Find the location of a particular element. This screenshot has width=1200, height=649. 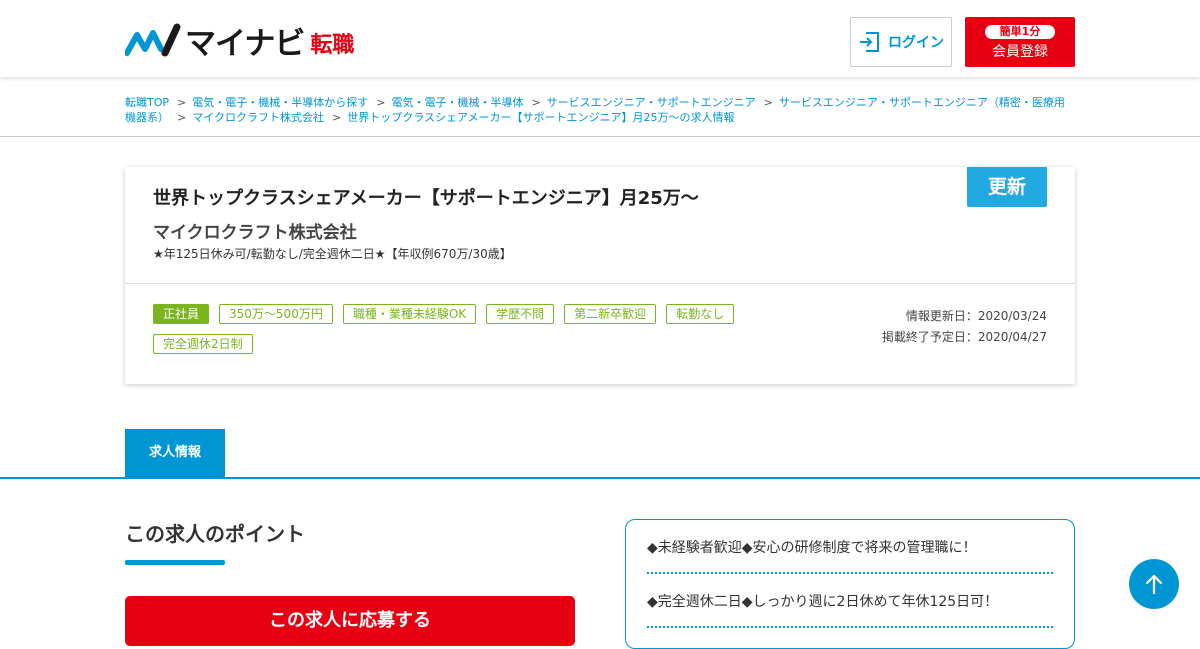

point-item: ◆完全週休二日◆しっかり週に2日休めて年休125日可！ is located at coordinates (850, 601).